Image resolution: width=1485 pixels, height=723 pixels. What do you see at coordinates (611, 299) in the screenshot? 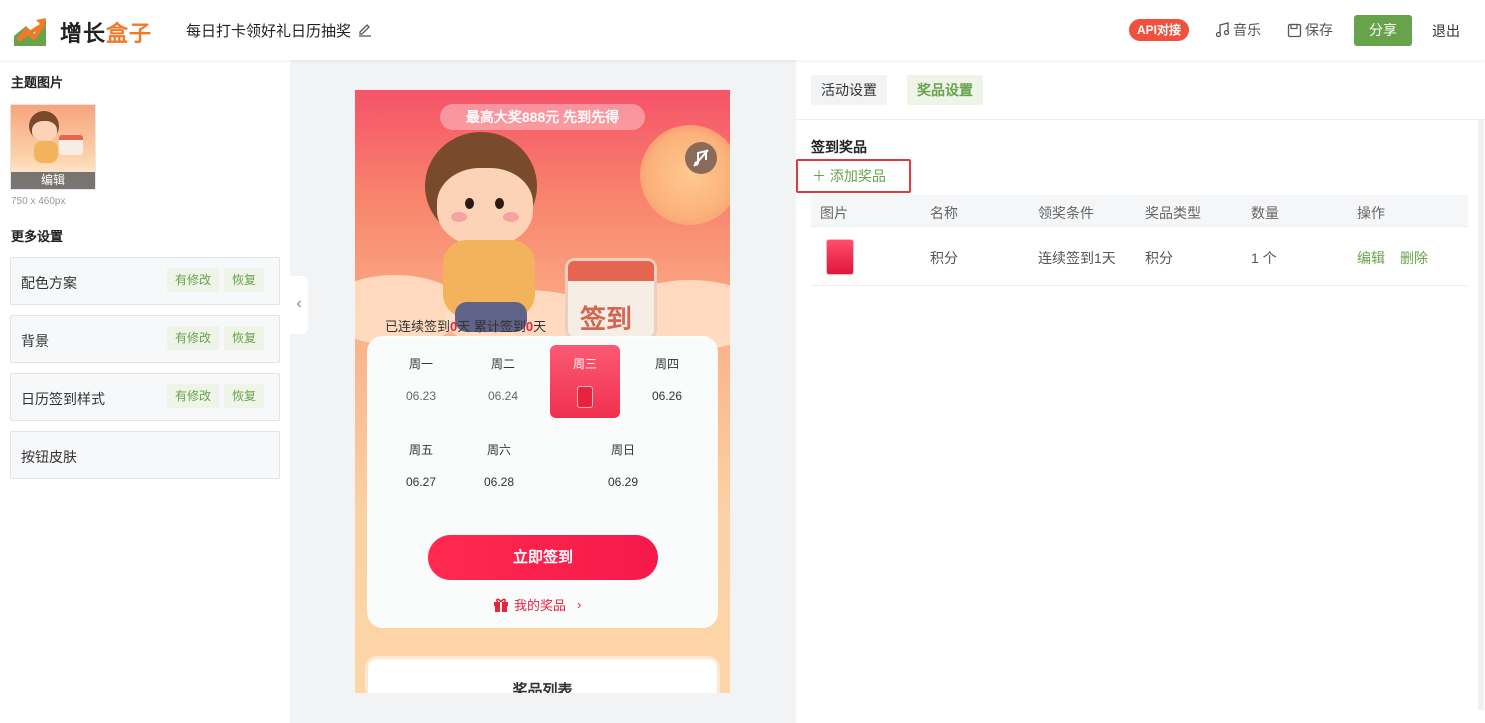
I see `calendar-illustration: 签到` at bounding box center [611, 299].